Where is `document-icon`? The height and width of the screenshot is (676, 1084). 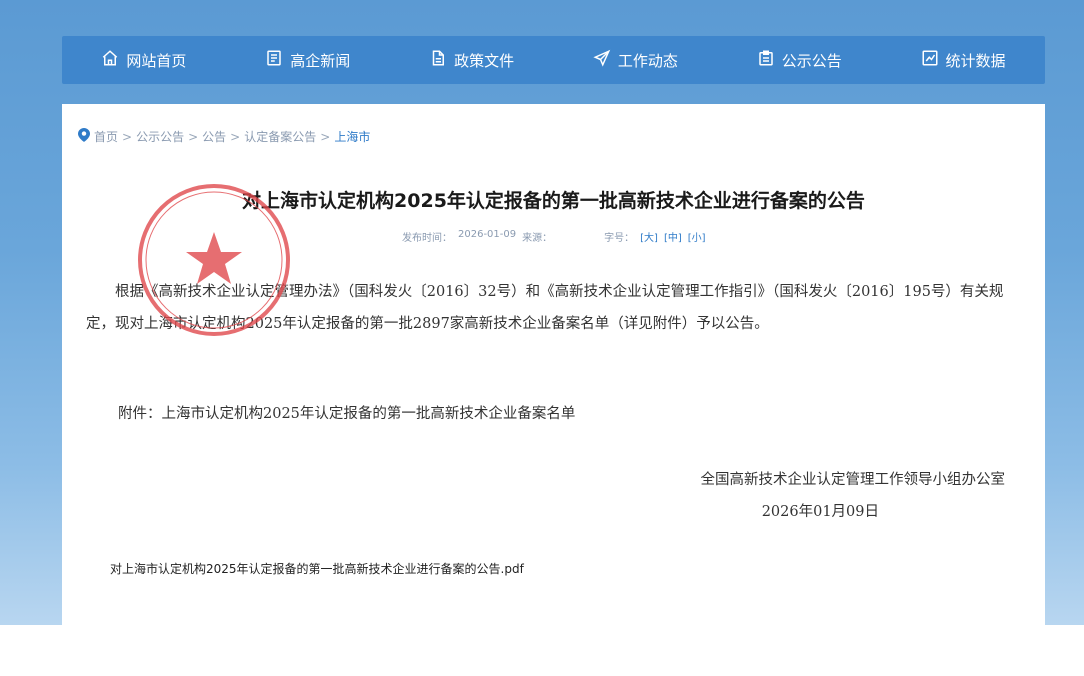 document-icon is located at coordinates (438, 60).